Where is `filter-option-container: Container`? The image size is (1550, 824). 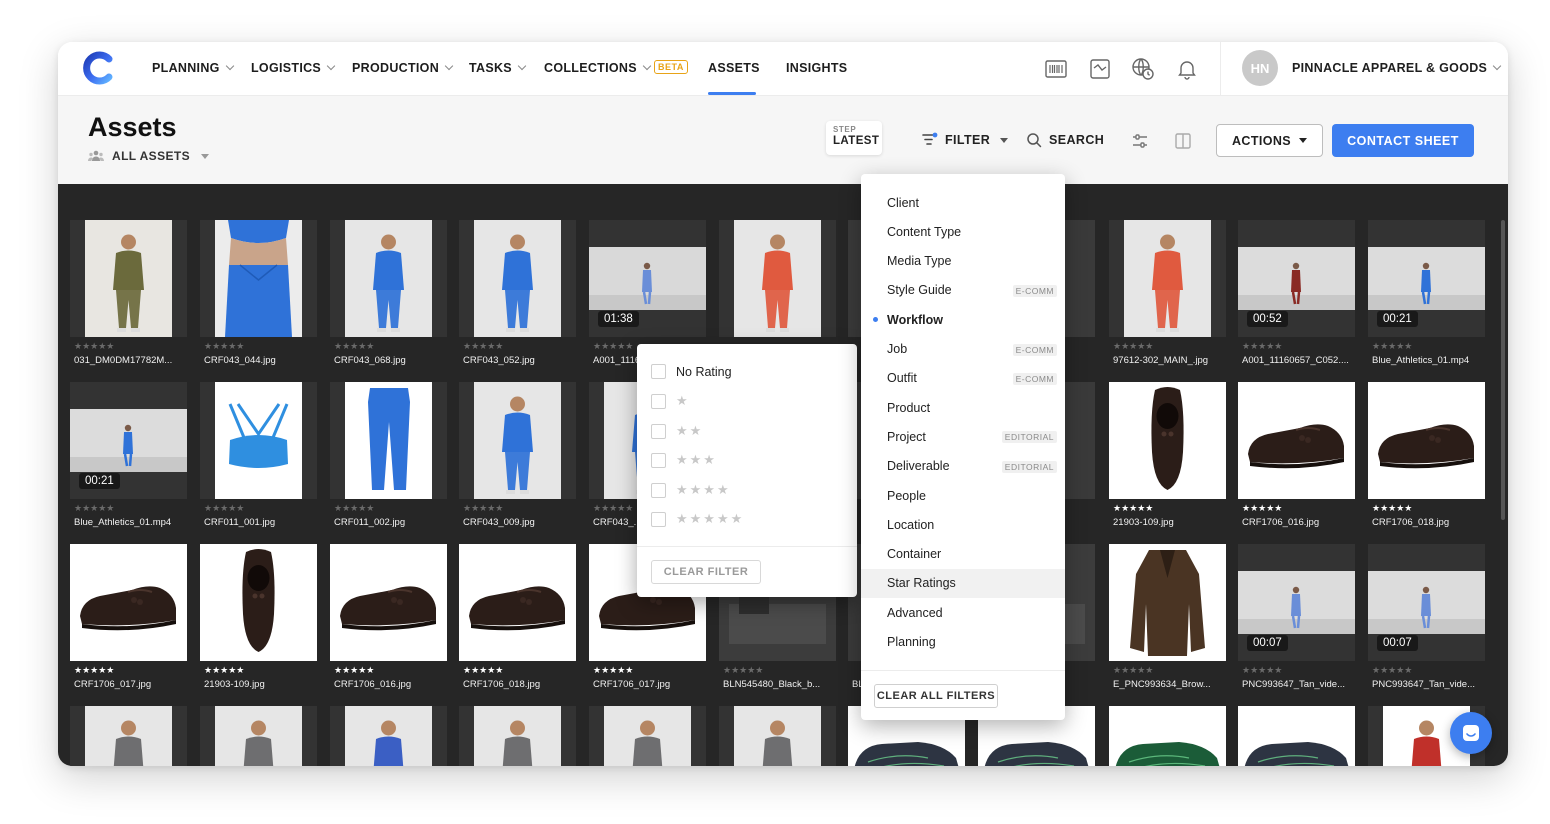
filter-option-container: Container is located at coordinates (963, 554).